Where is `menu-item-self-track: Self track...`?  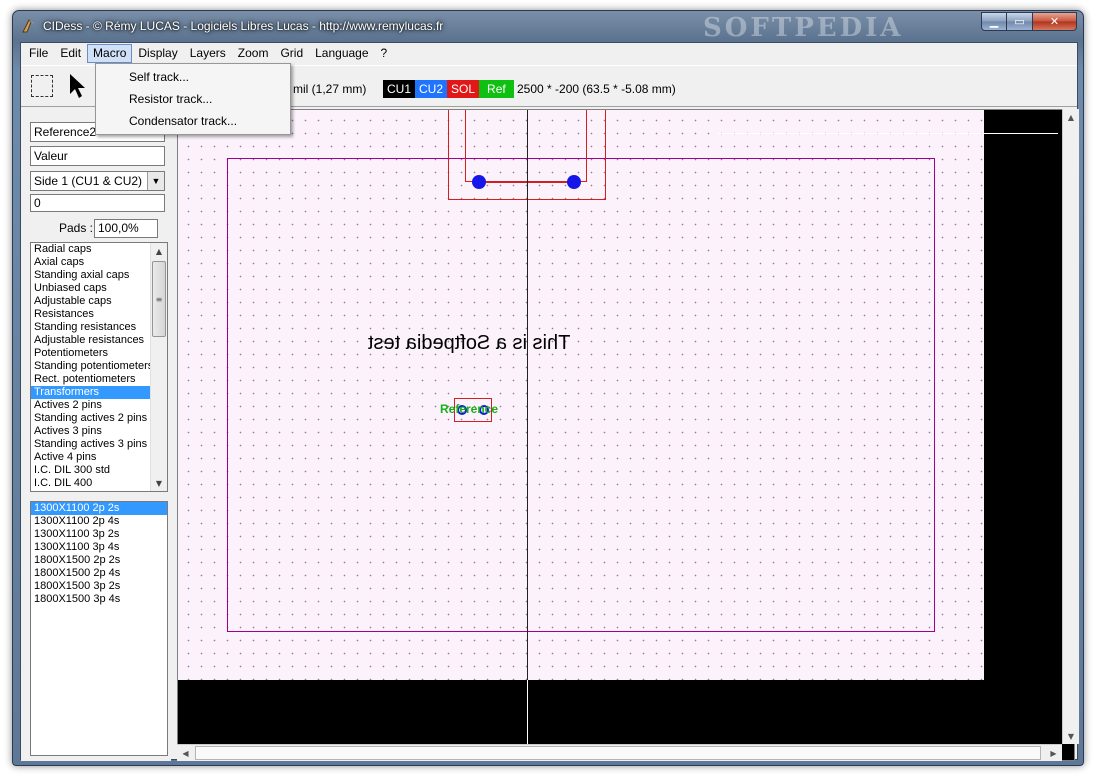
menu-item-self-track: Self track... is located at coordinates (193, 77).